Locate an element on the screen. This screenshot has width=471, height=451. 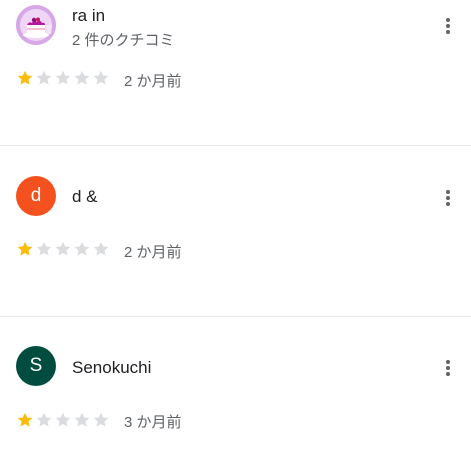
reviewer-avatar: S is located at coordinates (36, 366).